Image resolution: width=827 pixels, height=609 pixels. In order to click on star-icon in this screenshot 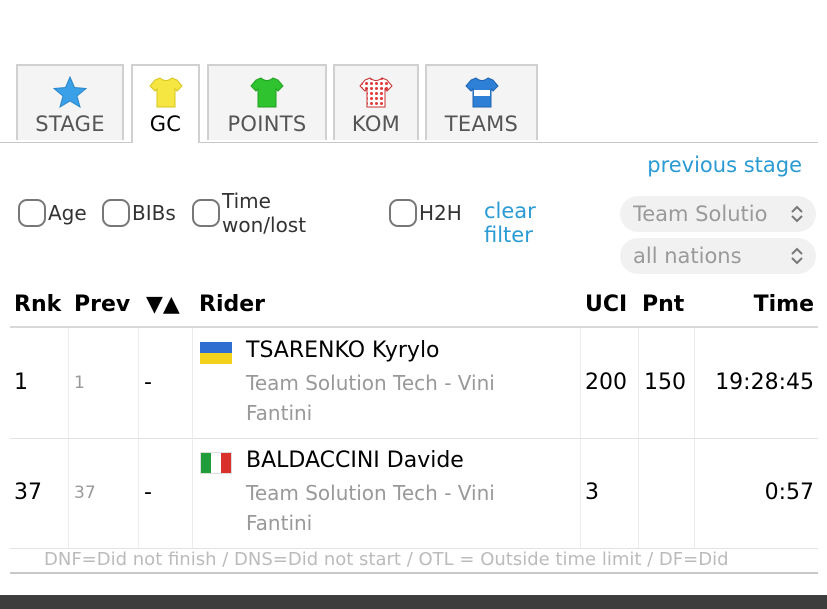, I will do `click(70, 92)`.